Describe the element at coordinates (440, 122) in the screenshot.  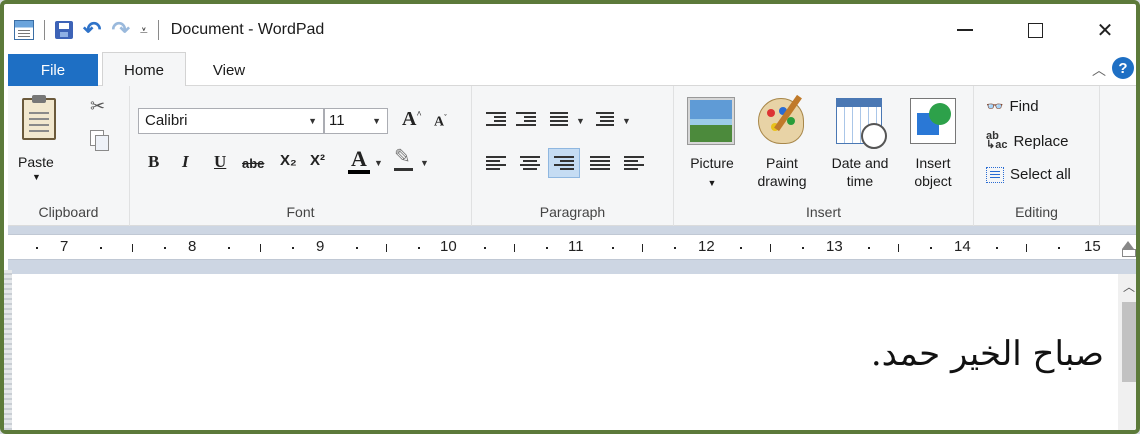
I see `shrink-font-icon: Aˇ` at that location.